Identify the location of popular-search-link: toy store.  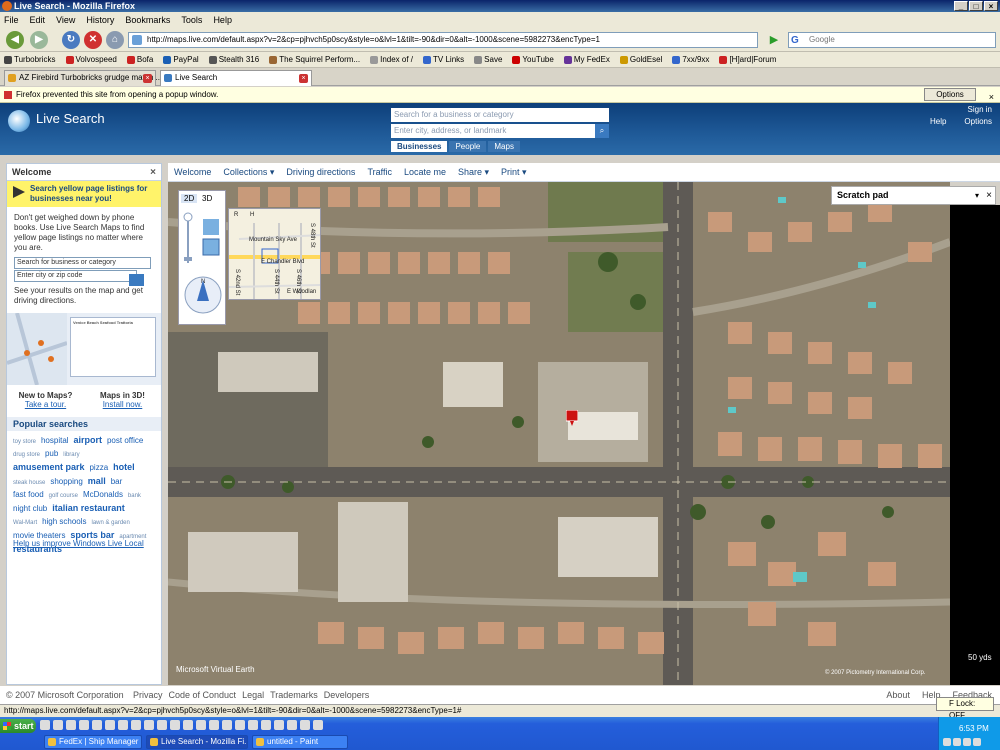
(24, 442).